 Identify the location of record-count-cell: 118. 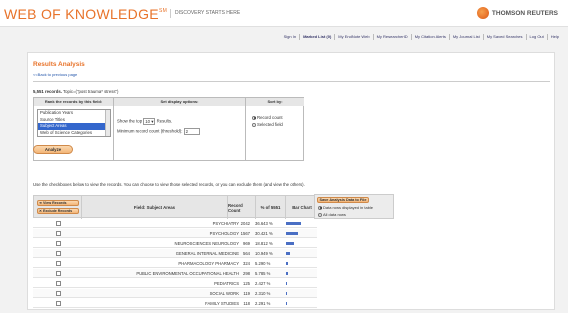
(246, 303).